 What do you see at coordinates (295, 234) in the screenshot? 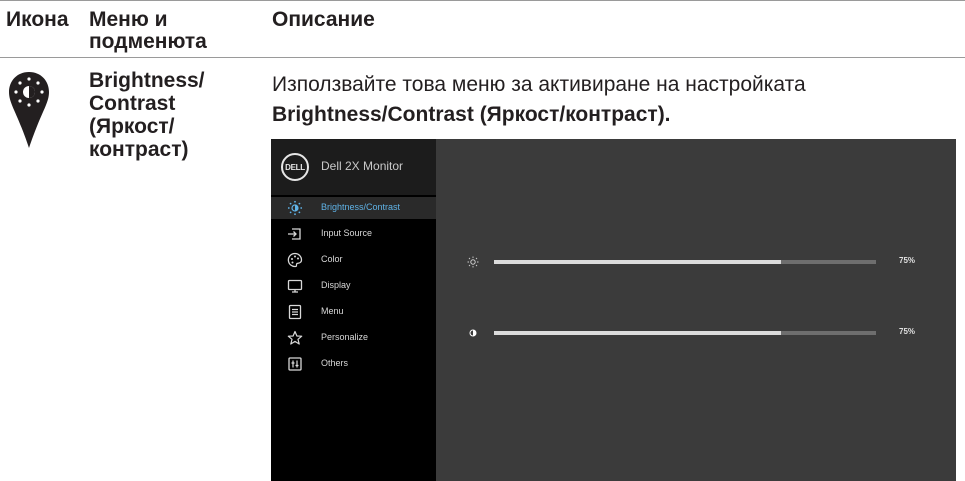
I see `input-source-icon` at bounding box center [295, 234].